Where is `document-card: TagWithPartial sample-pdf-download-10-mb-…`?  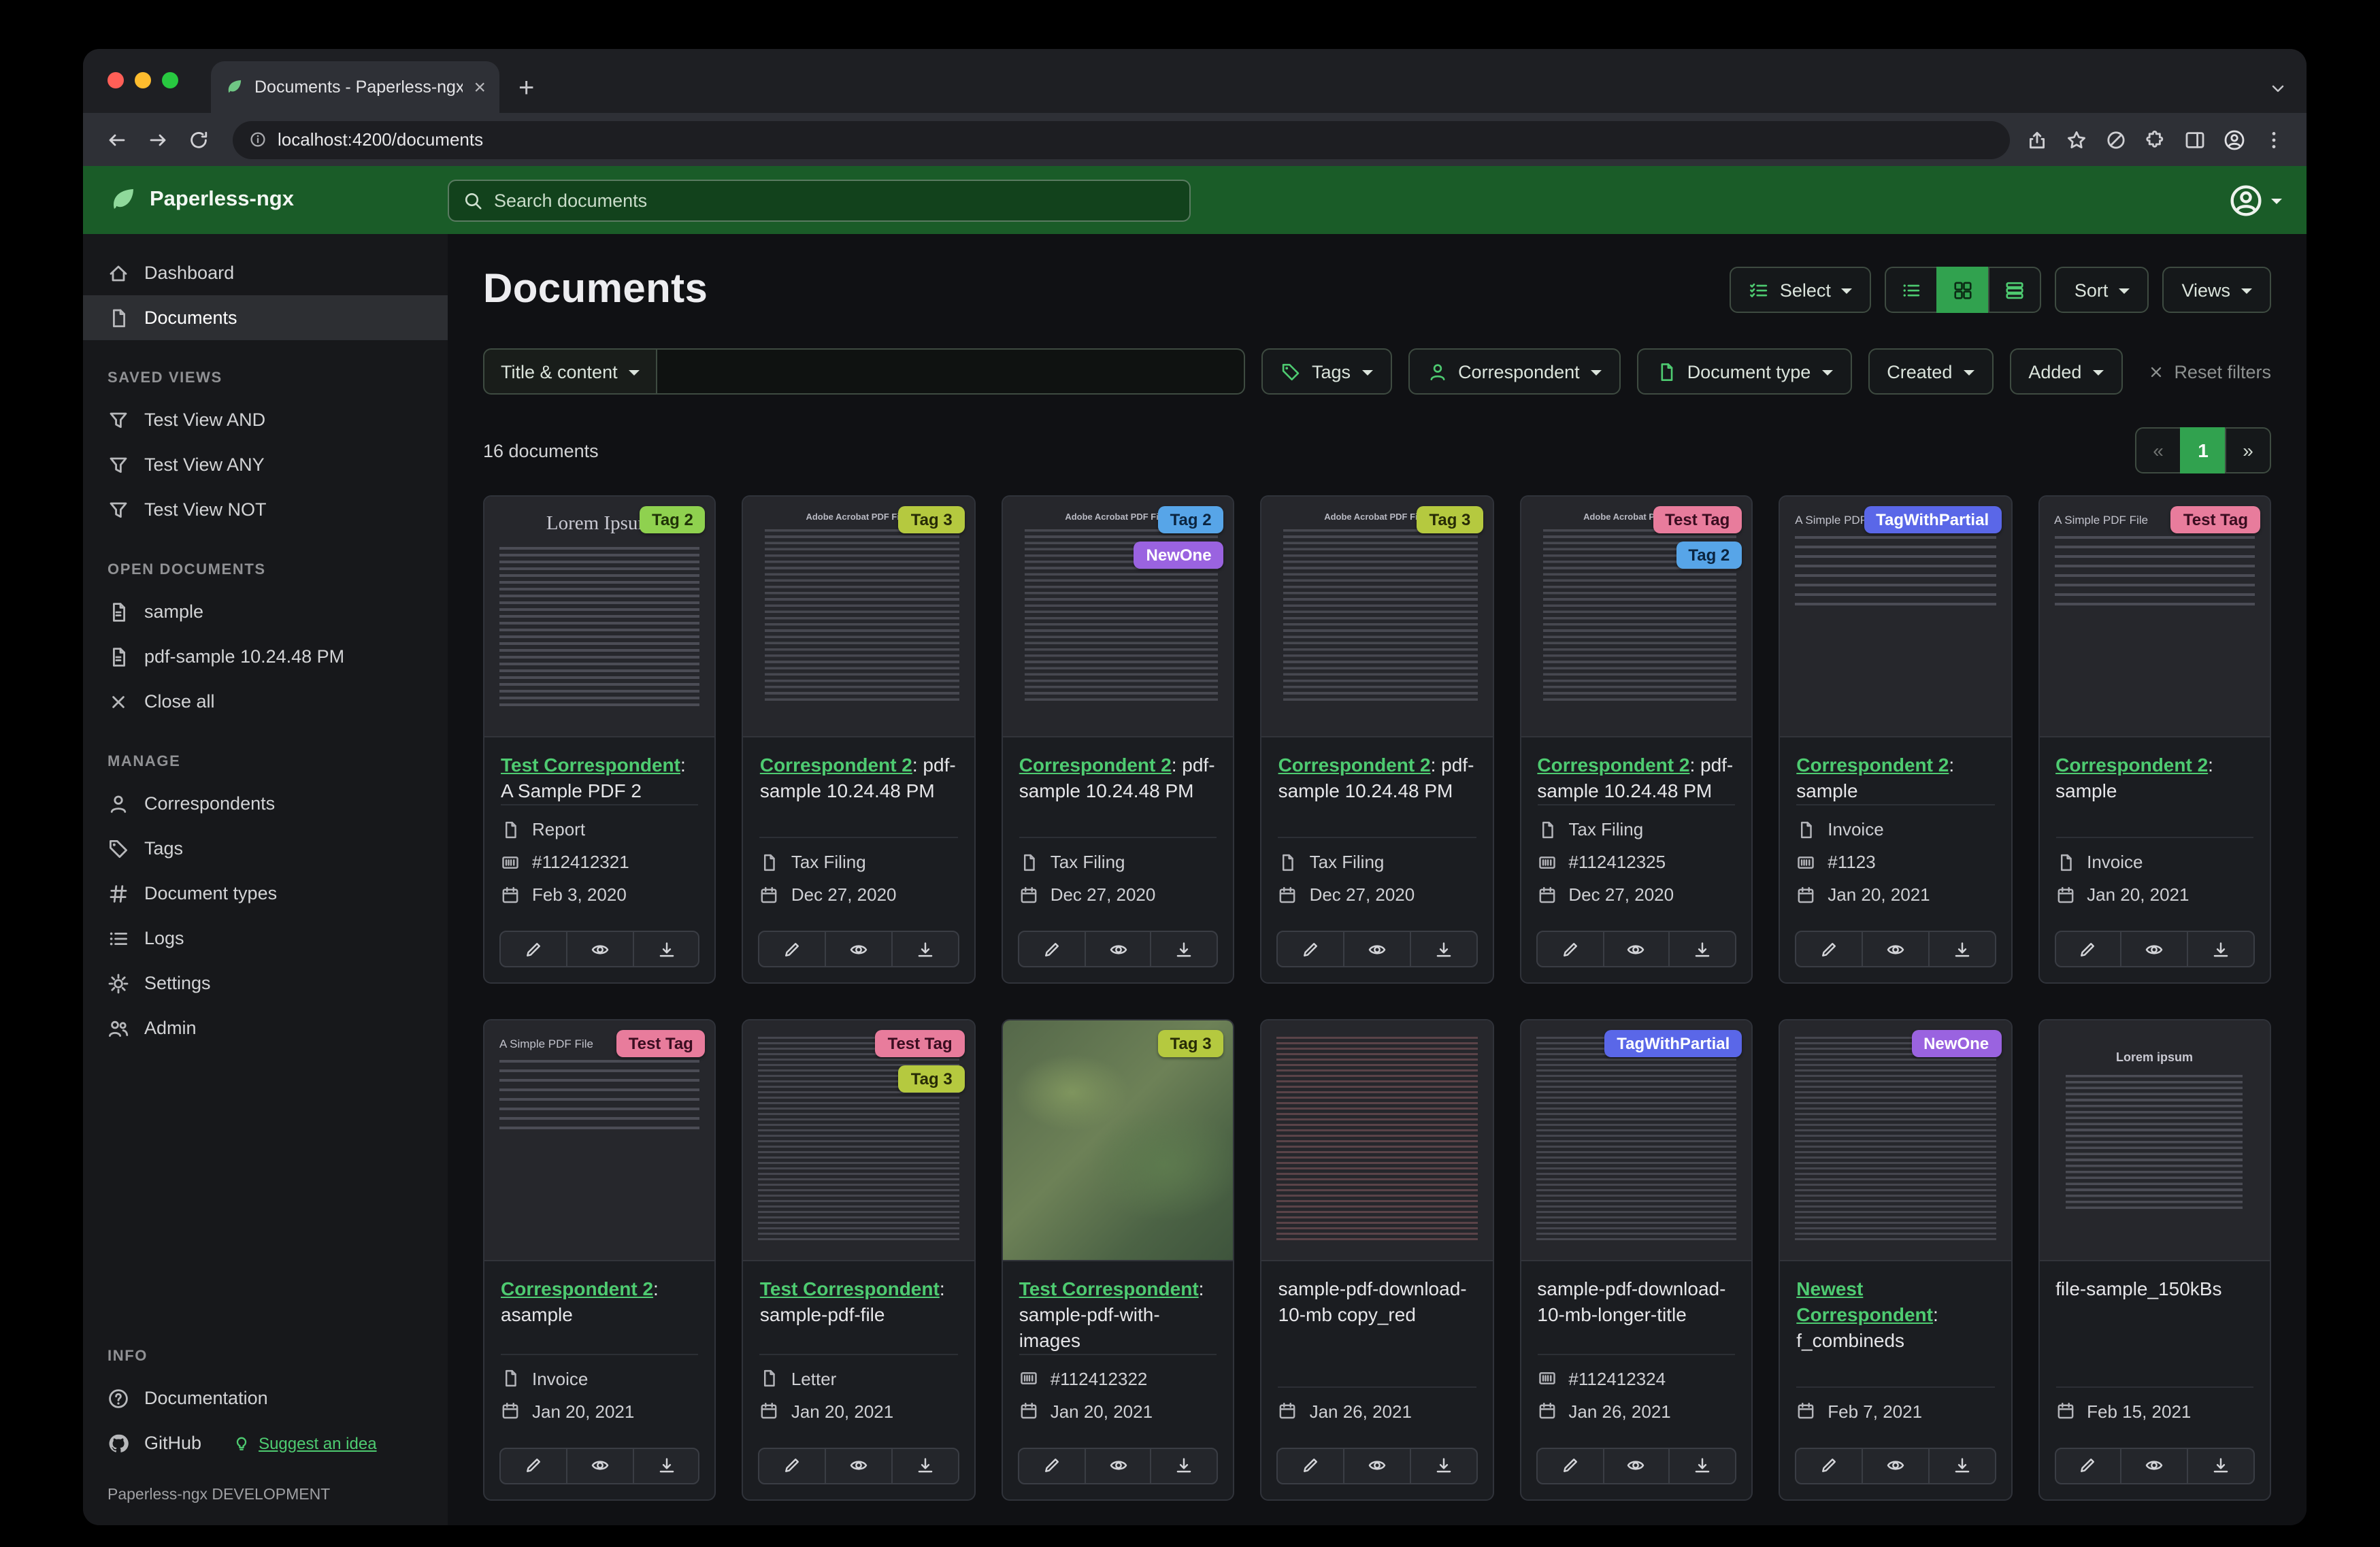
document-card: TagWithPartial sample-pdf-download-10-mb-… is located at coordinates (1636, 1260).